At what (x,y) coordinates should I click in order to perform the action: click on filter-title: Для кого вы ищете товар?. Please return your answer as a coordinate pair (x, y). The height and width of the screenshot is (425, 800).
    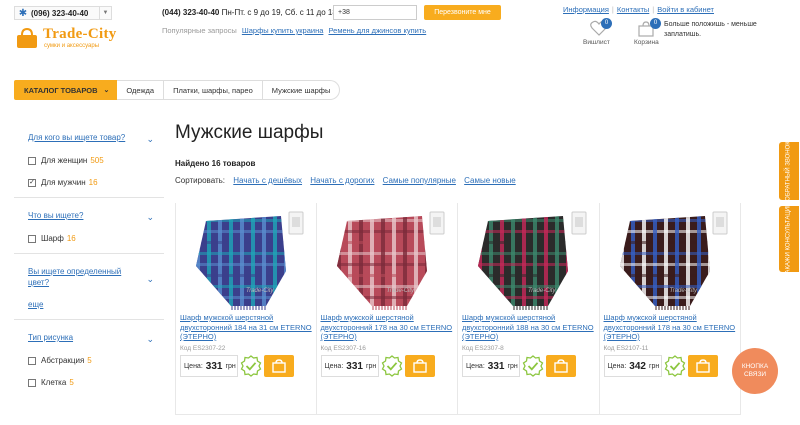
    Looking at the image, I should click on (83, 137).